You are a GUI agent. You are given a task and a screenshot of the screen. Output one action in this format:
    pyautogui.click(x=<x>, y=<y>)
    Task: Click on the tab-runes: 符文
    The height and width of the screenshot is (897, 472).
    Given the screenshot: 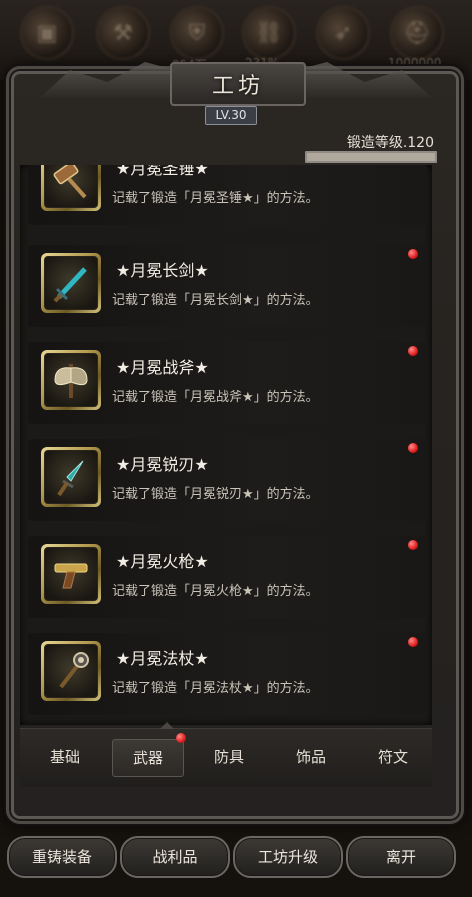 What is the action you would take?
    pyautogui.click(x=393, y=757)
    